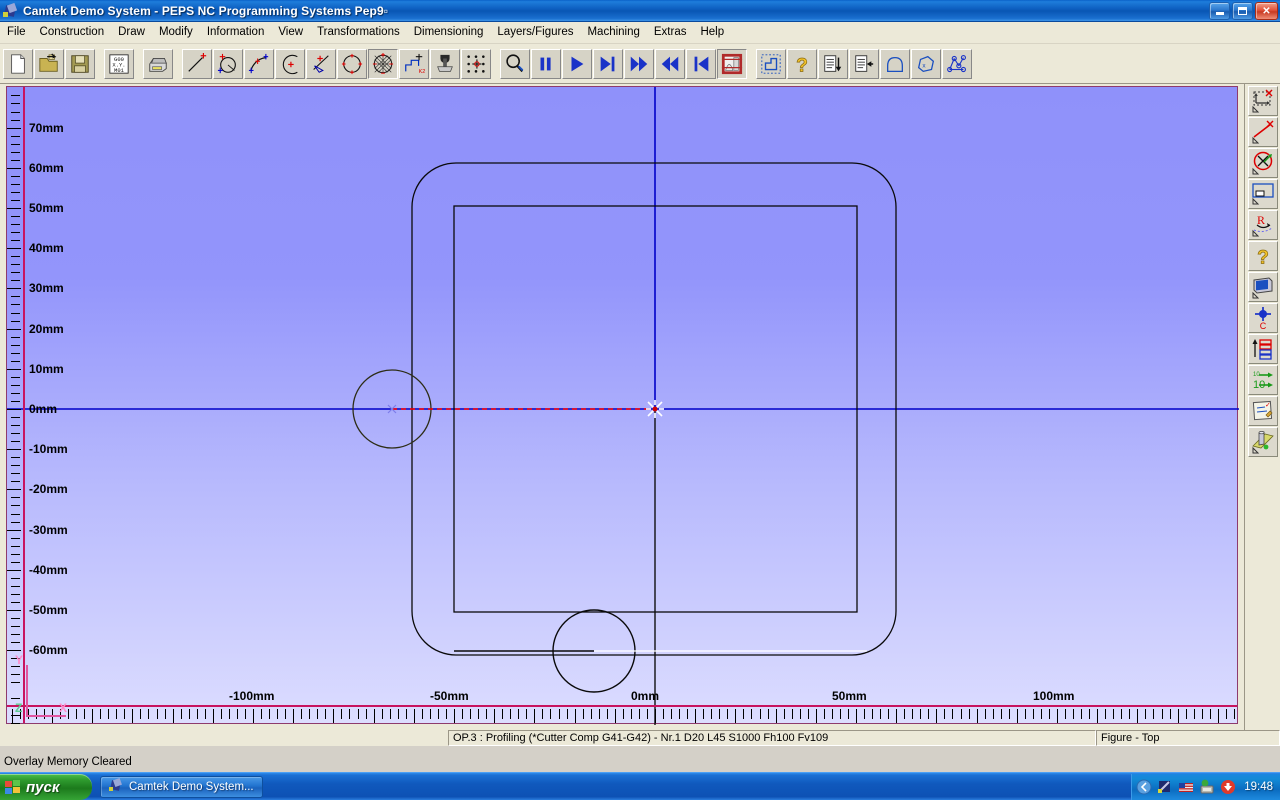 The width and height of the screenshot is (1280, 800). What do you see at coordinates (622, 706) in the screenshot?
I see `horizontal-ruler: -100mm -50mm 0mm 50mm 100mm` at bounding box center [622, 706].